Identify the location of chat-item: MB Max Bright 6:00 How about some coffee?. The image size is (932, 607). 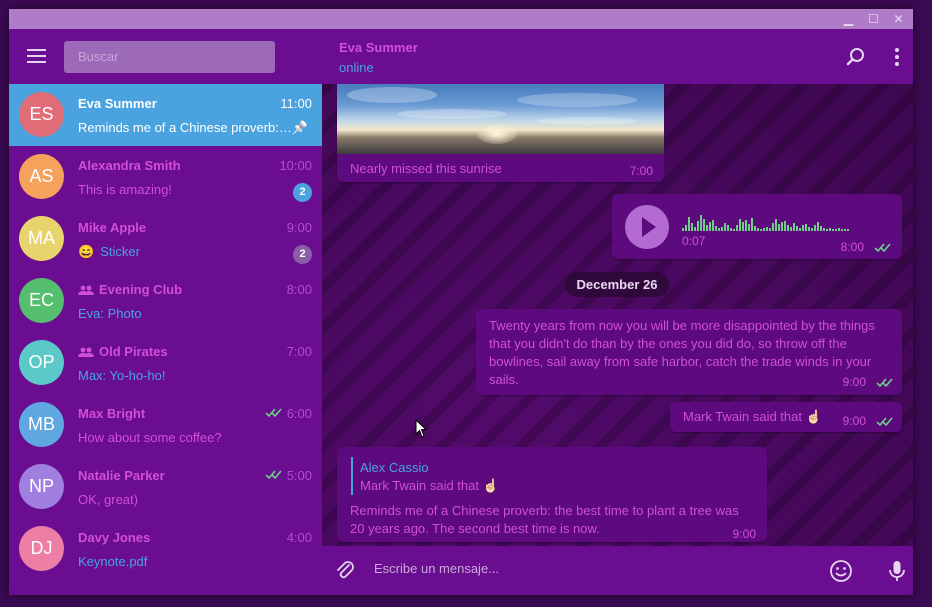
(165, 425).